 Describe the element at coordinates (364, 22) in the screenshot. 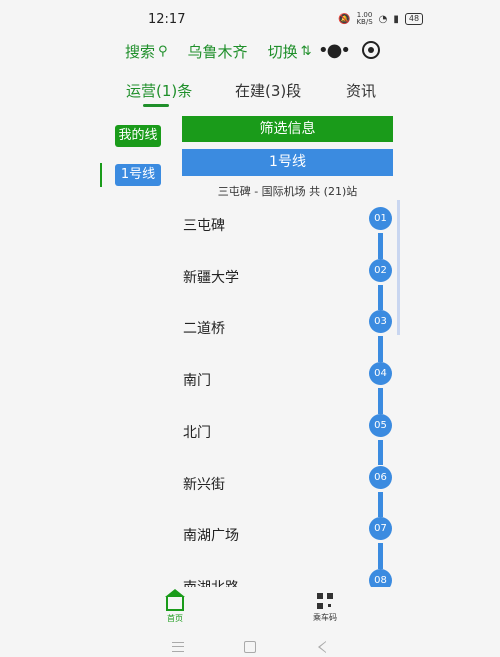

I see `net-speed-unit: KB/S` at that location.